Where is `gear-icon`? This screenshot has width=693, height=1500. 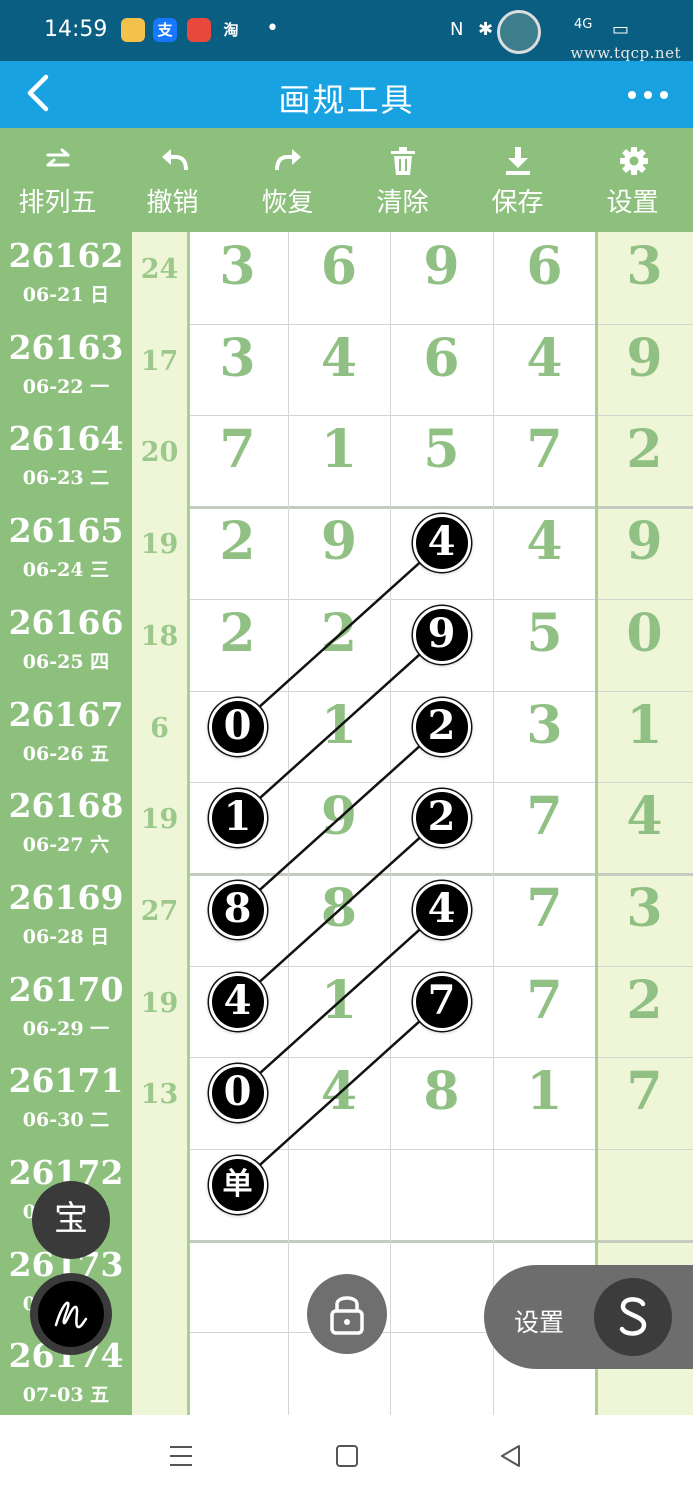 gear-icon is located at coordinates (634, 161).